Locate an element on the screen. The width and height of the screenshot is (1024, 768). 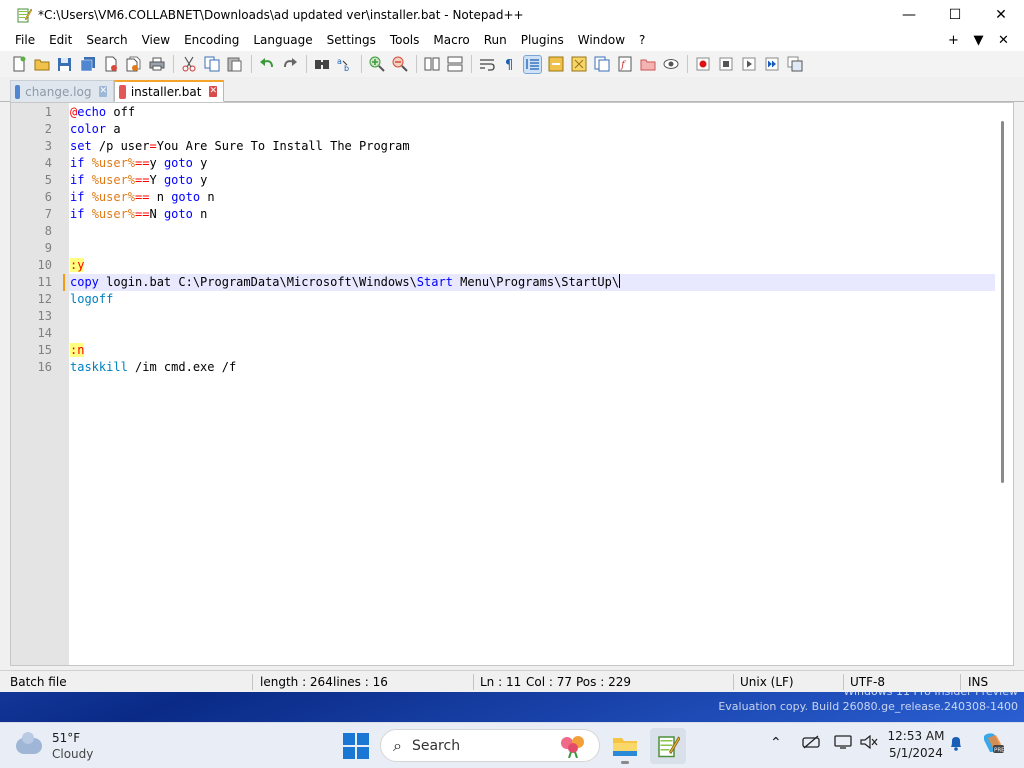
menu-tools: Tools is located at coordinates (405, 40).